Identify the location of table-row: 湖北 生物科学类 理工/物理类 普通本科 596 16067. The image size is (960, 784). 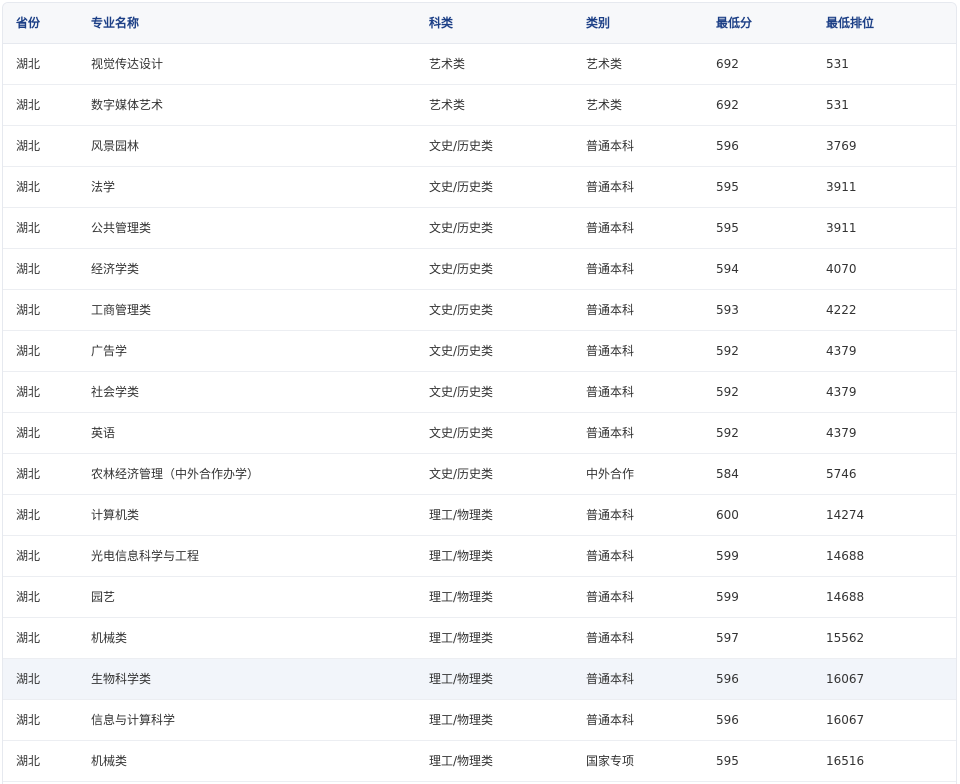
(479, 679).